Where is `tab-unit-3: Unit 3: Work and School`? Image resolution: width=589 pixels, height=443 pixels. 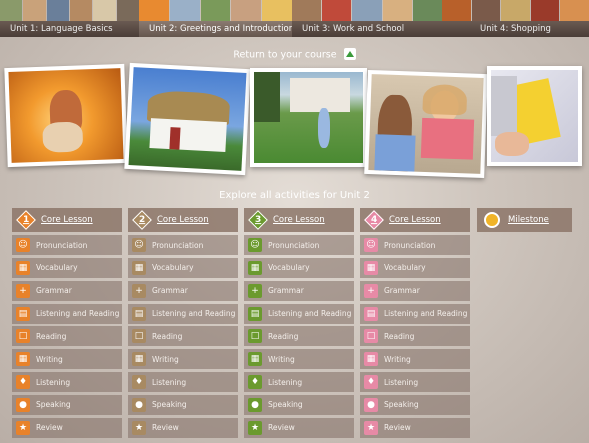 tab-unit-3: Unit 3: Work and School is located at coordinates (367, 18).